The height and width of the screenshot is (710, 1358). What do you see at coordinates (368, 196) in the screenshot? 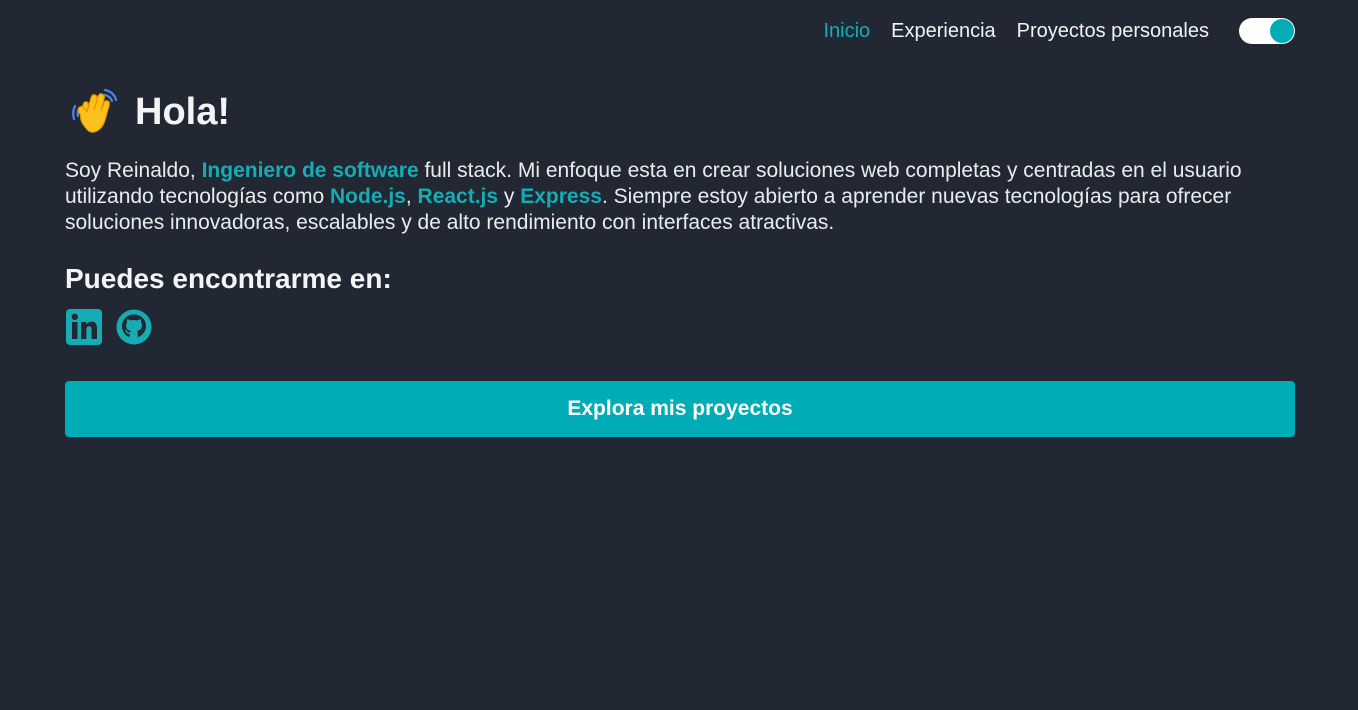
I see `tech-nodejs: Node.js` at bounding box center [368, 196].